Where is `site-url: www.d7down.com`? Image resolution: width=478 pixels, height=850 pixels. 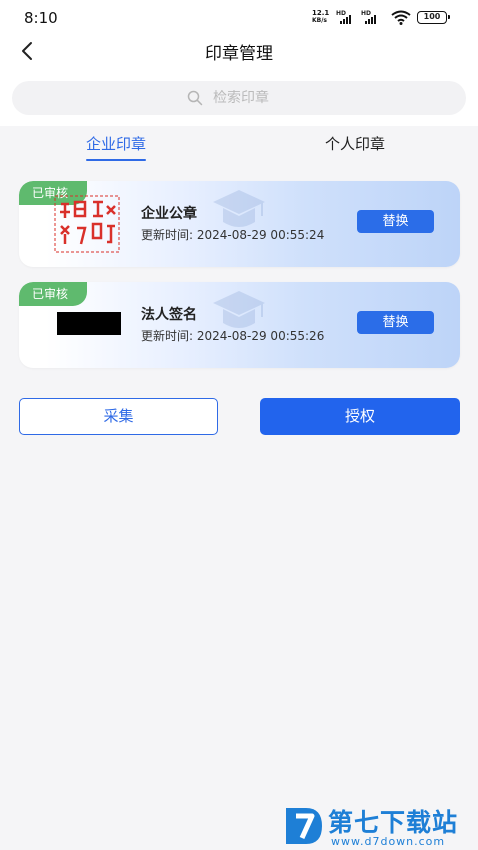 site-url: www.d7down.com is located at coordinates (388, 841).